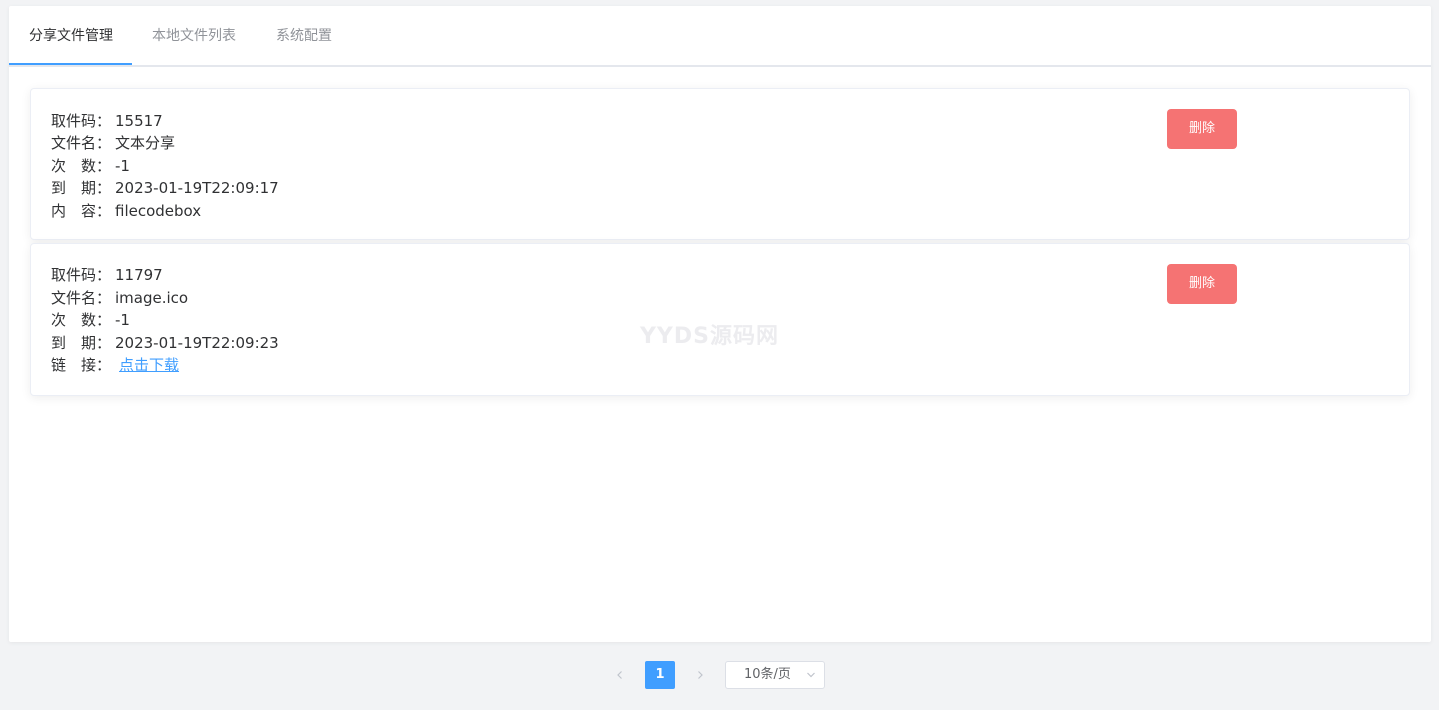 This screenshot has width=1439, height=710. I want to click on page-number-current: 1, so click(660, 675).